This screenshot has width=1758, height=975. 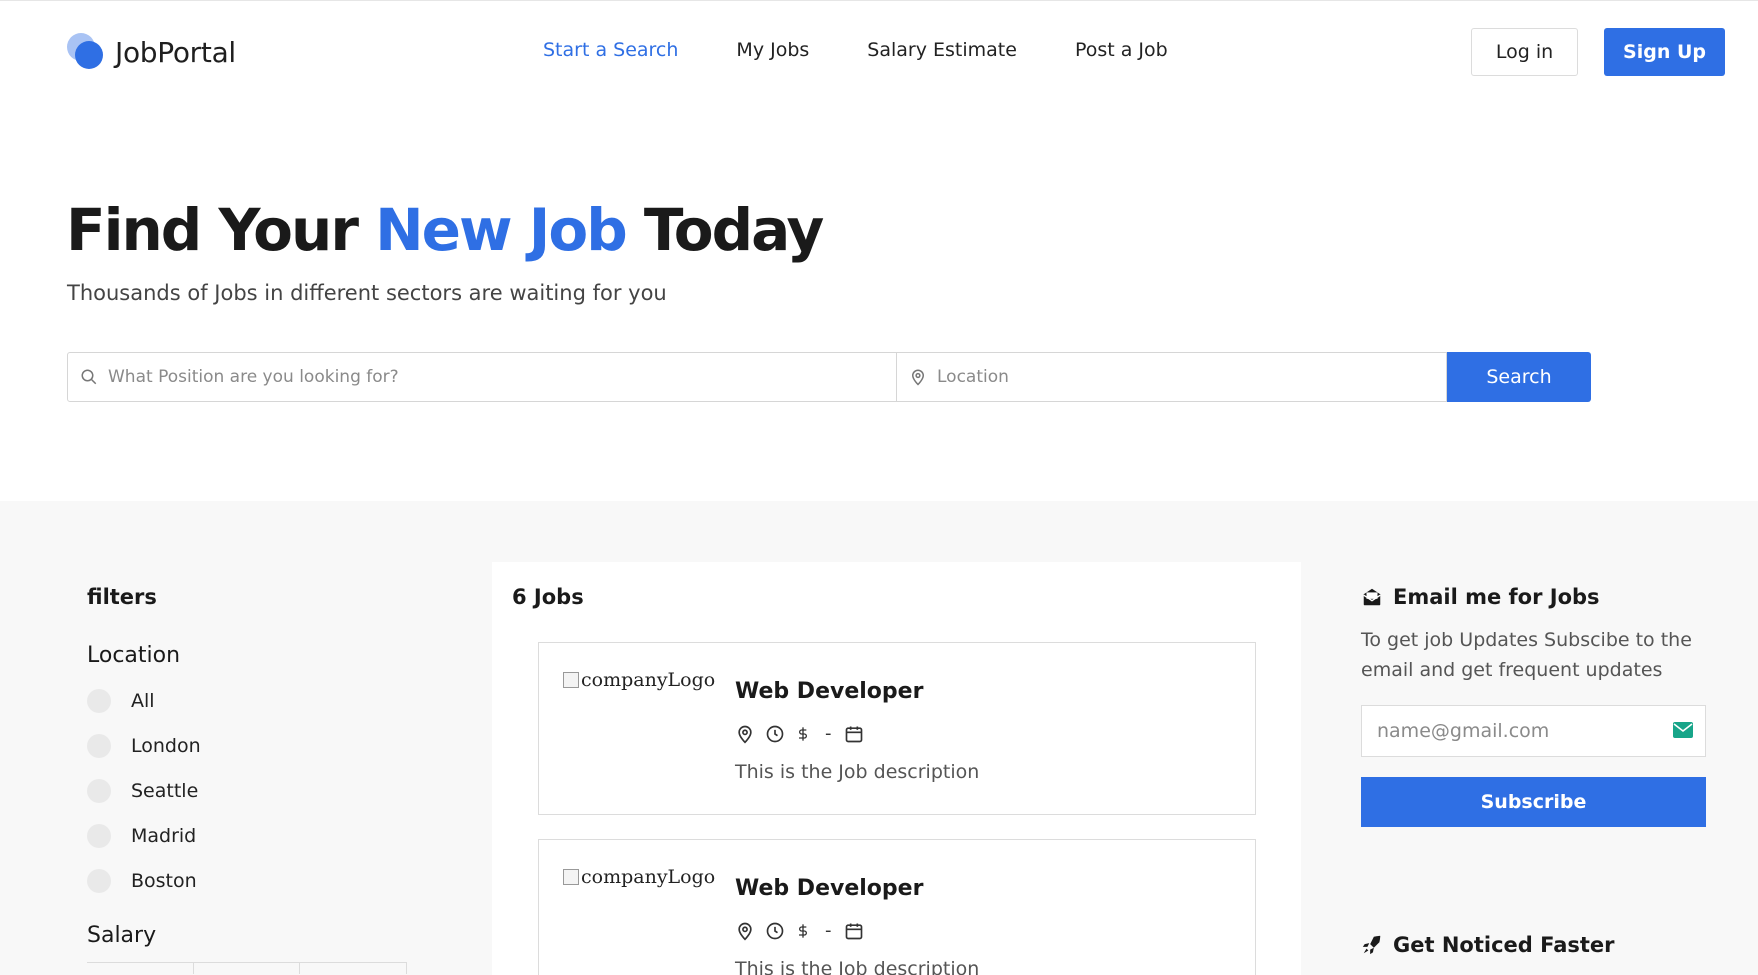 What do you see at coordinates (1517, 731) in the screenshot?
I see `email-input` at bounding box center [1517, 731].